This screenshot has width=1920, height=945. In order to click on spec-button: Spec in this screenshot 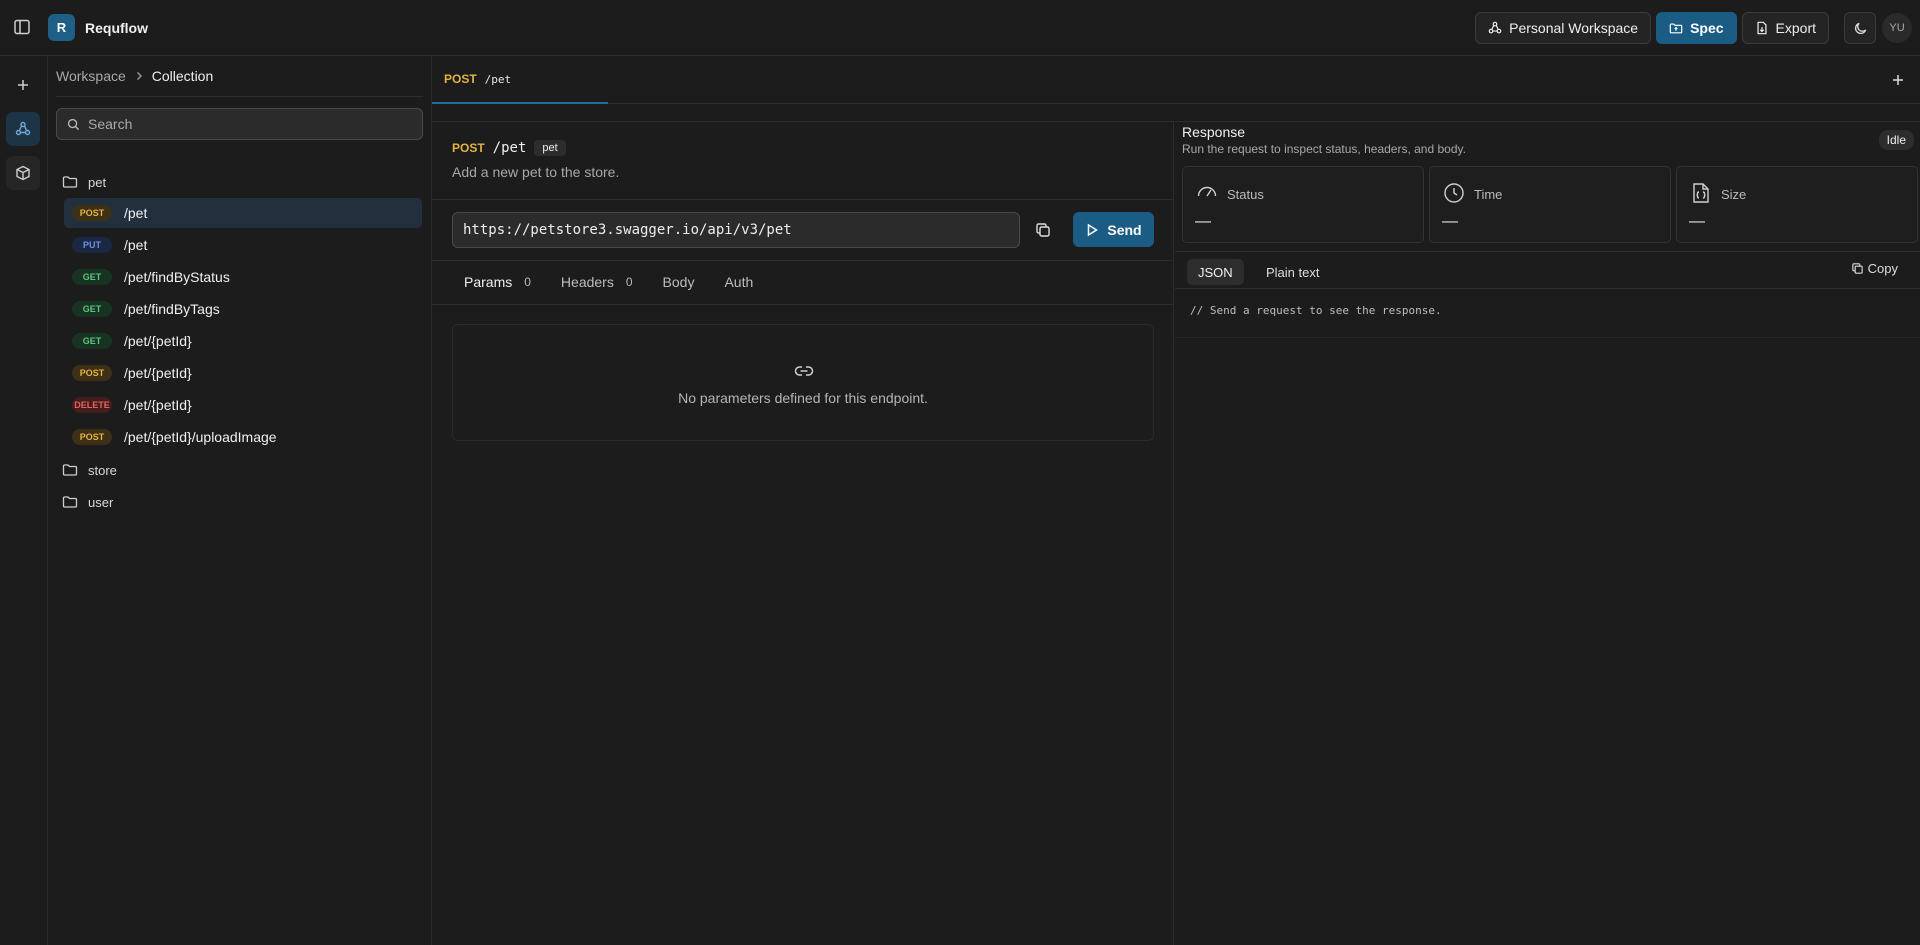, I will do `click(1696, 28)`.